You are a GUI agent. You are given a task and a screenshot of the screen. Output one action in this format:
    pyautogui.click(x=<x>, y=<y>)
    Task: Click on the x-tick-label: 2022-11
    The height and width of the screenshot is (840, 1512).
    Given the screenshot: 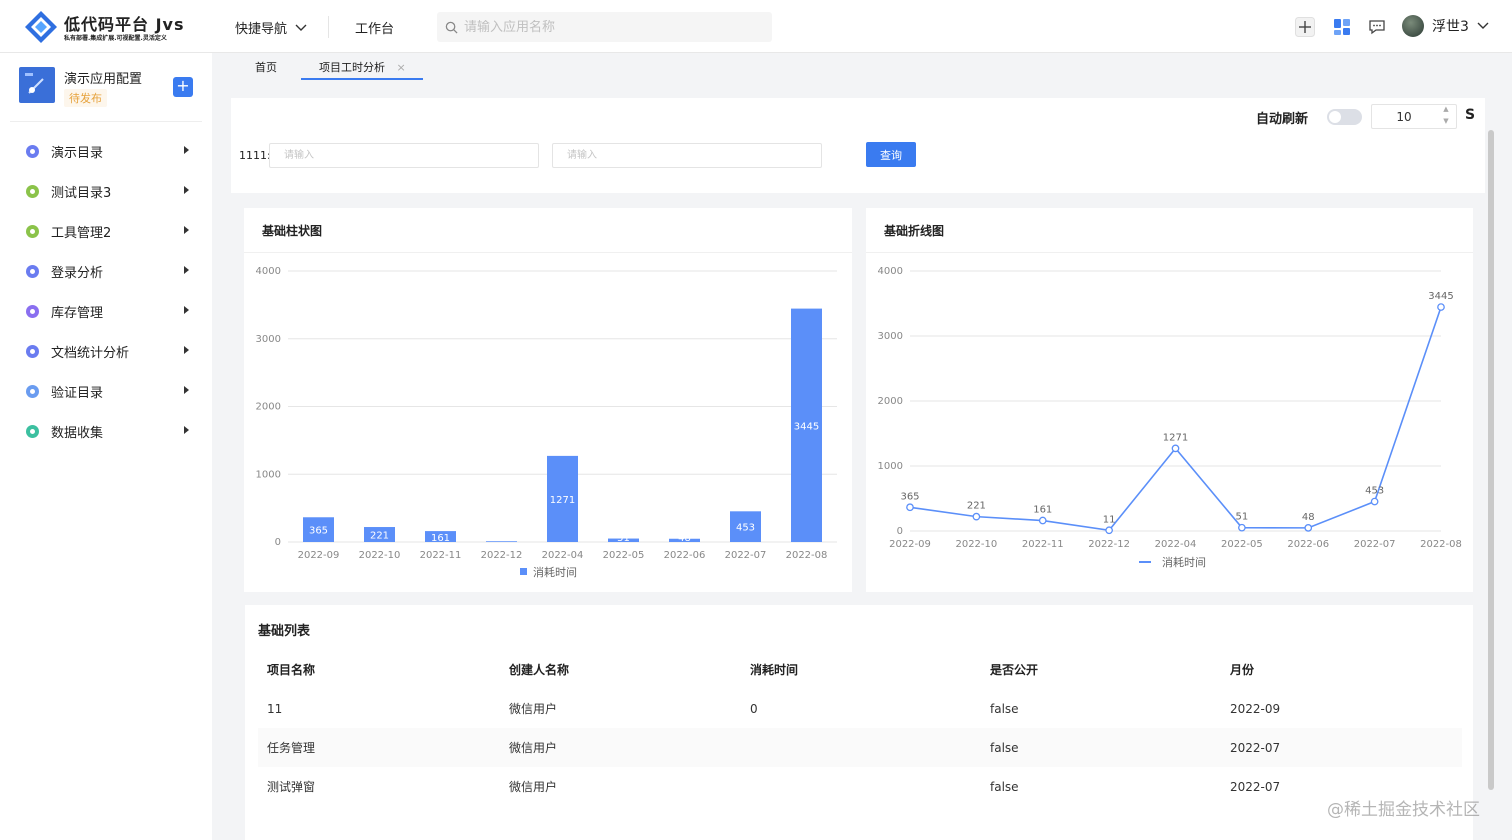 What is the action you would take?
    pyautogui.click(x=441, y=555)
    